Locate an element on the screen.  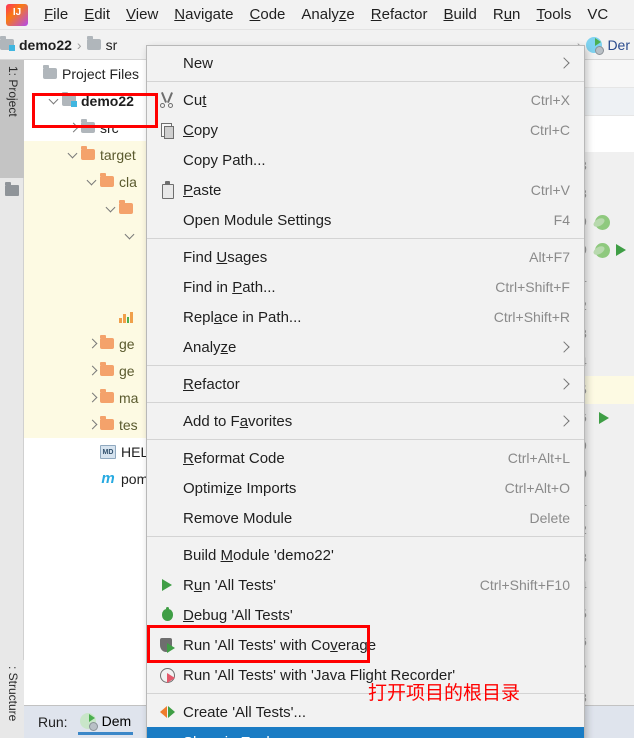
menu-item-shortcut: Ctrl+Shift+R is located at coordinates (531, 317).